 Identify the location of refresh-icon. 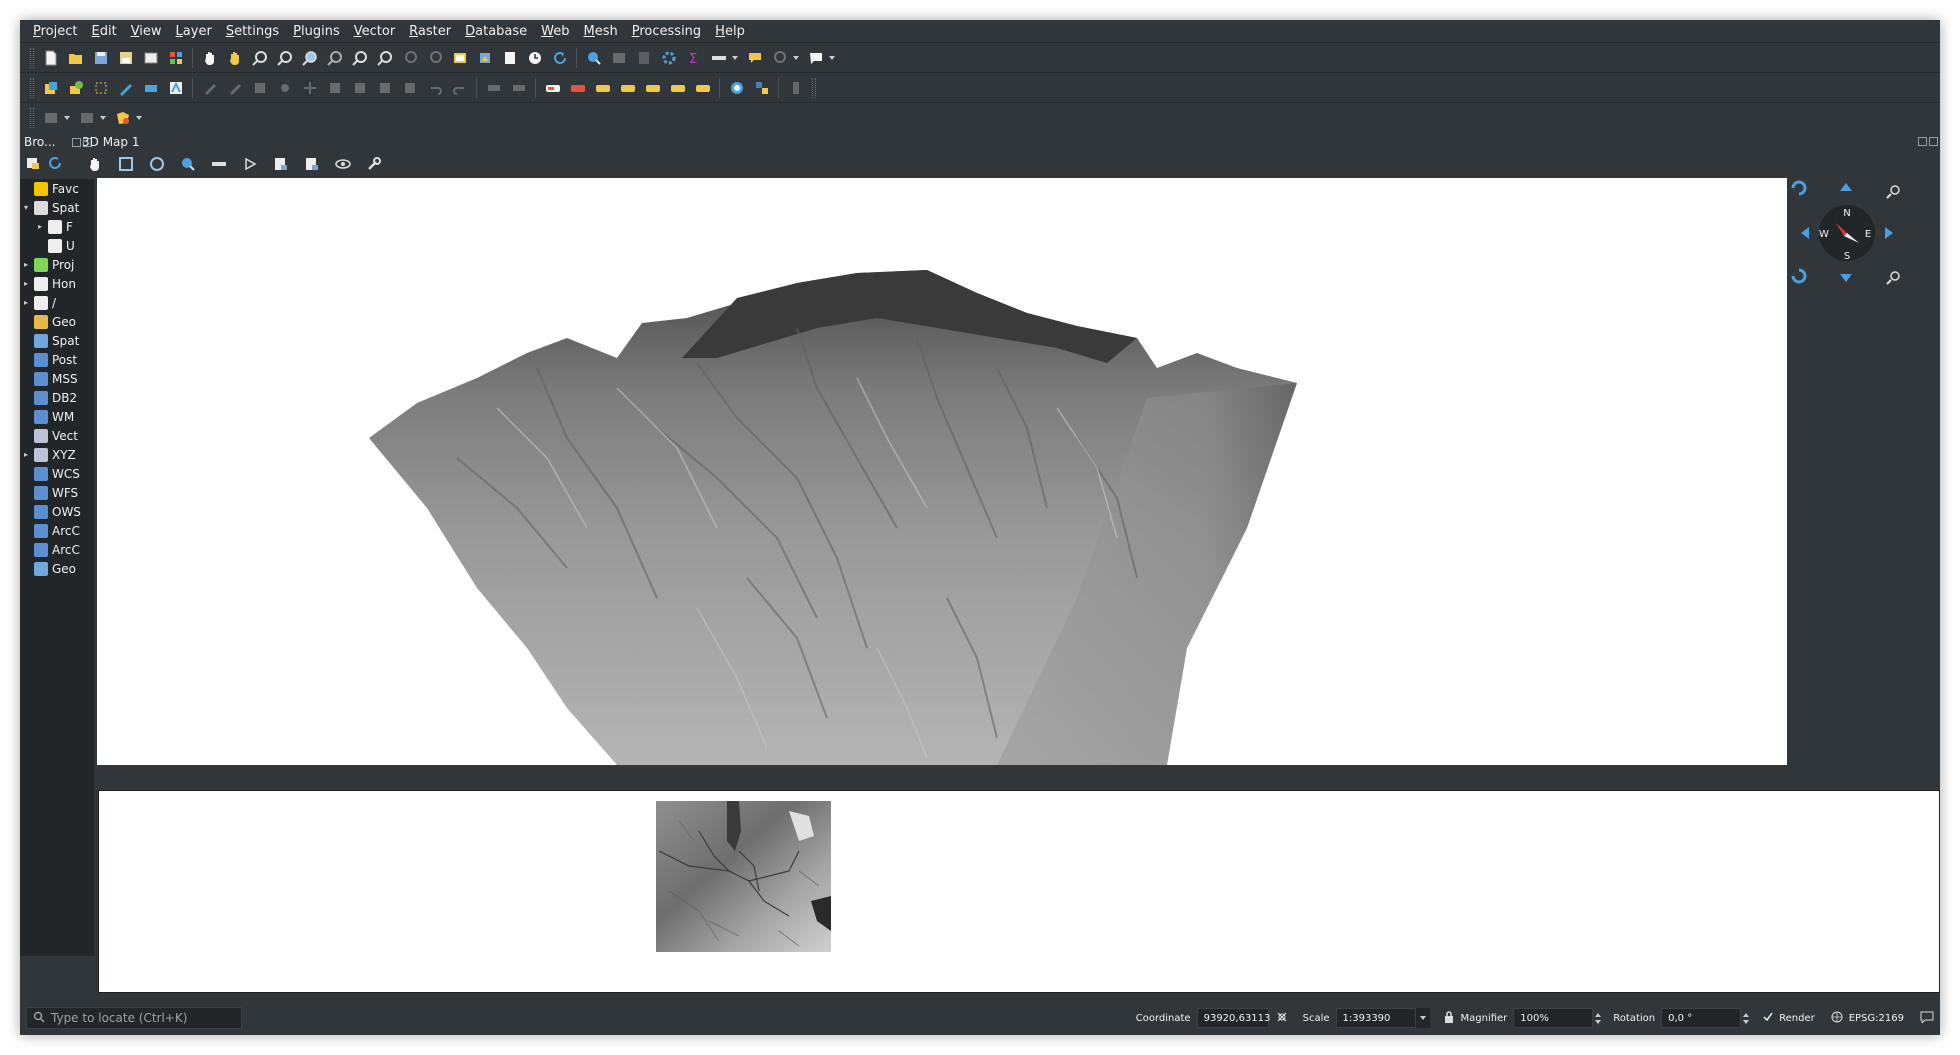
(560, 58).